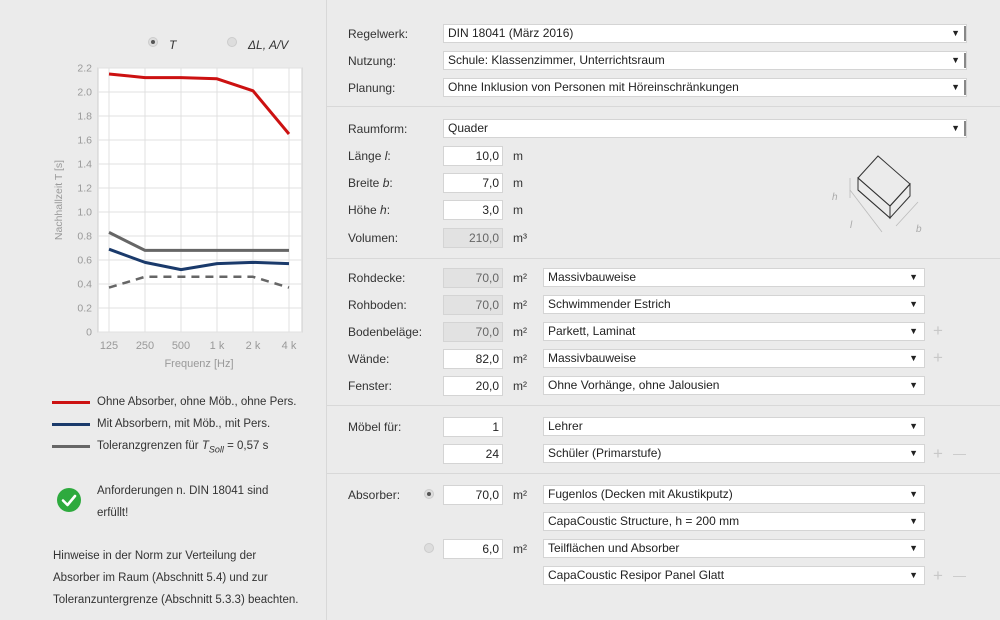 This screenshot has height=620, width=1000. Describe the element at coordinates (734, 358) in the screenshot. I see `surface-material-waende: Massivbauweise ▼` at that location.